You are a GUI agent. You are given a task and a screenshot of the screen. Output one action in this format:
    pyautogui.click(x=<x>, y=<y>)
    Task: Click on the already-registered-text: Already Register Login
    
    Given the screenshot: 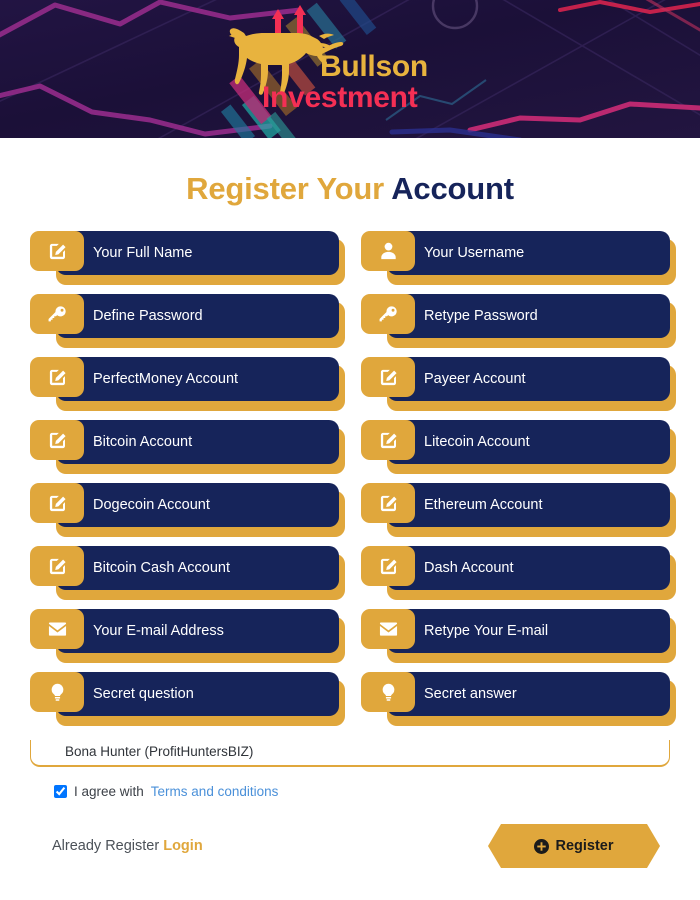 What is the action you would take?
    pyautogui.click(x=127, y=846)
    